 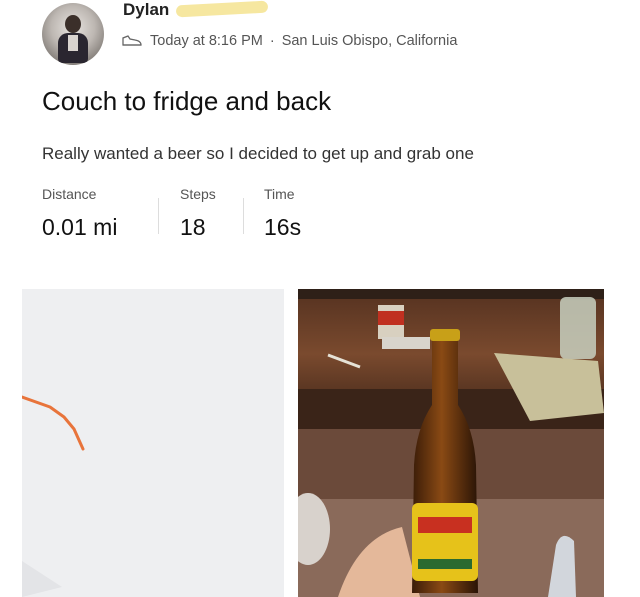 I want to click on stat-distance: Distance 0.01 mi, so click(x=79, y=213).